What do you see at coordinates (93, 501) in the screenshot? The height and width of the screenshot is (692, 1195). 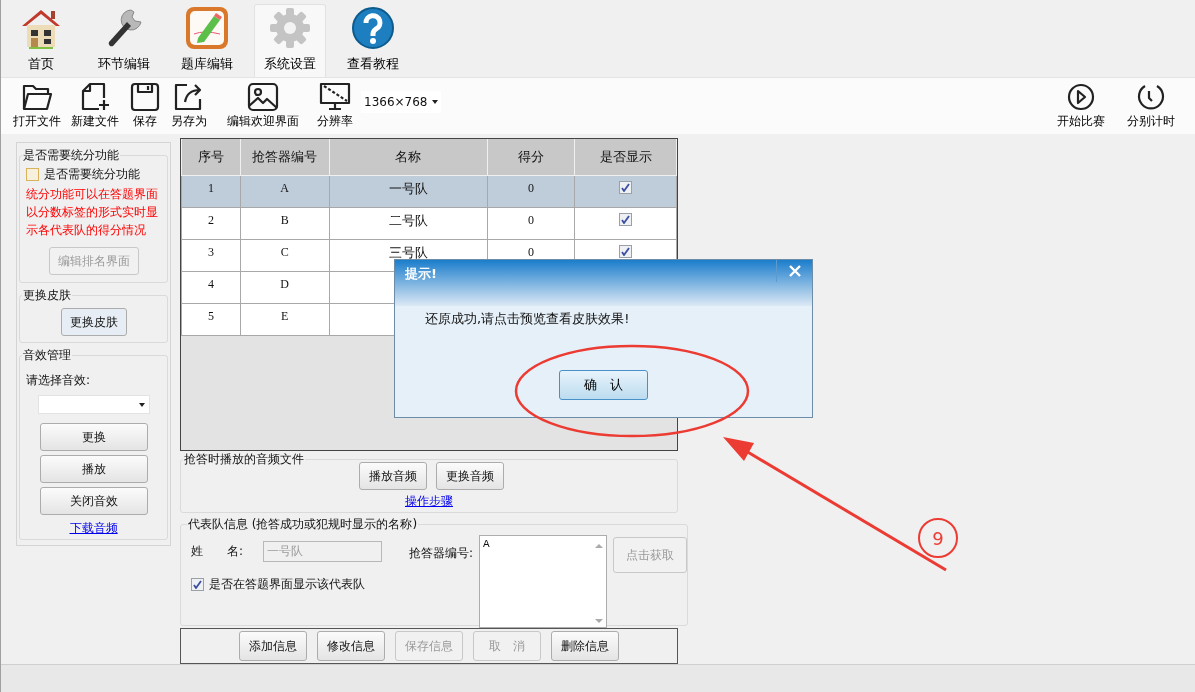 I see `button: 关闭音效` at bounding box center [93, 501].